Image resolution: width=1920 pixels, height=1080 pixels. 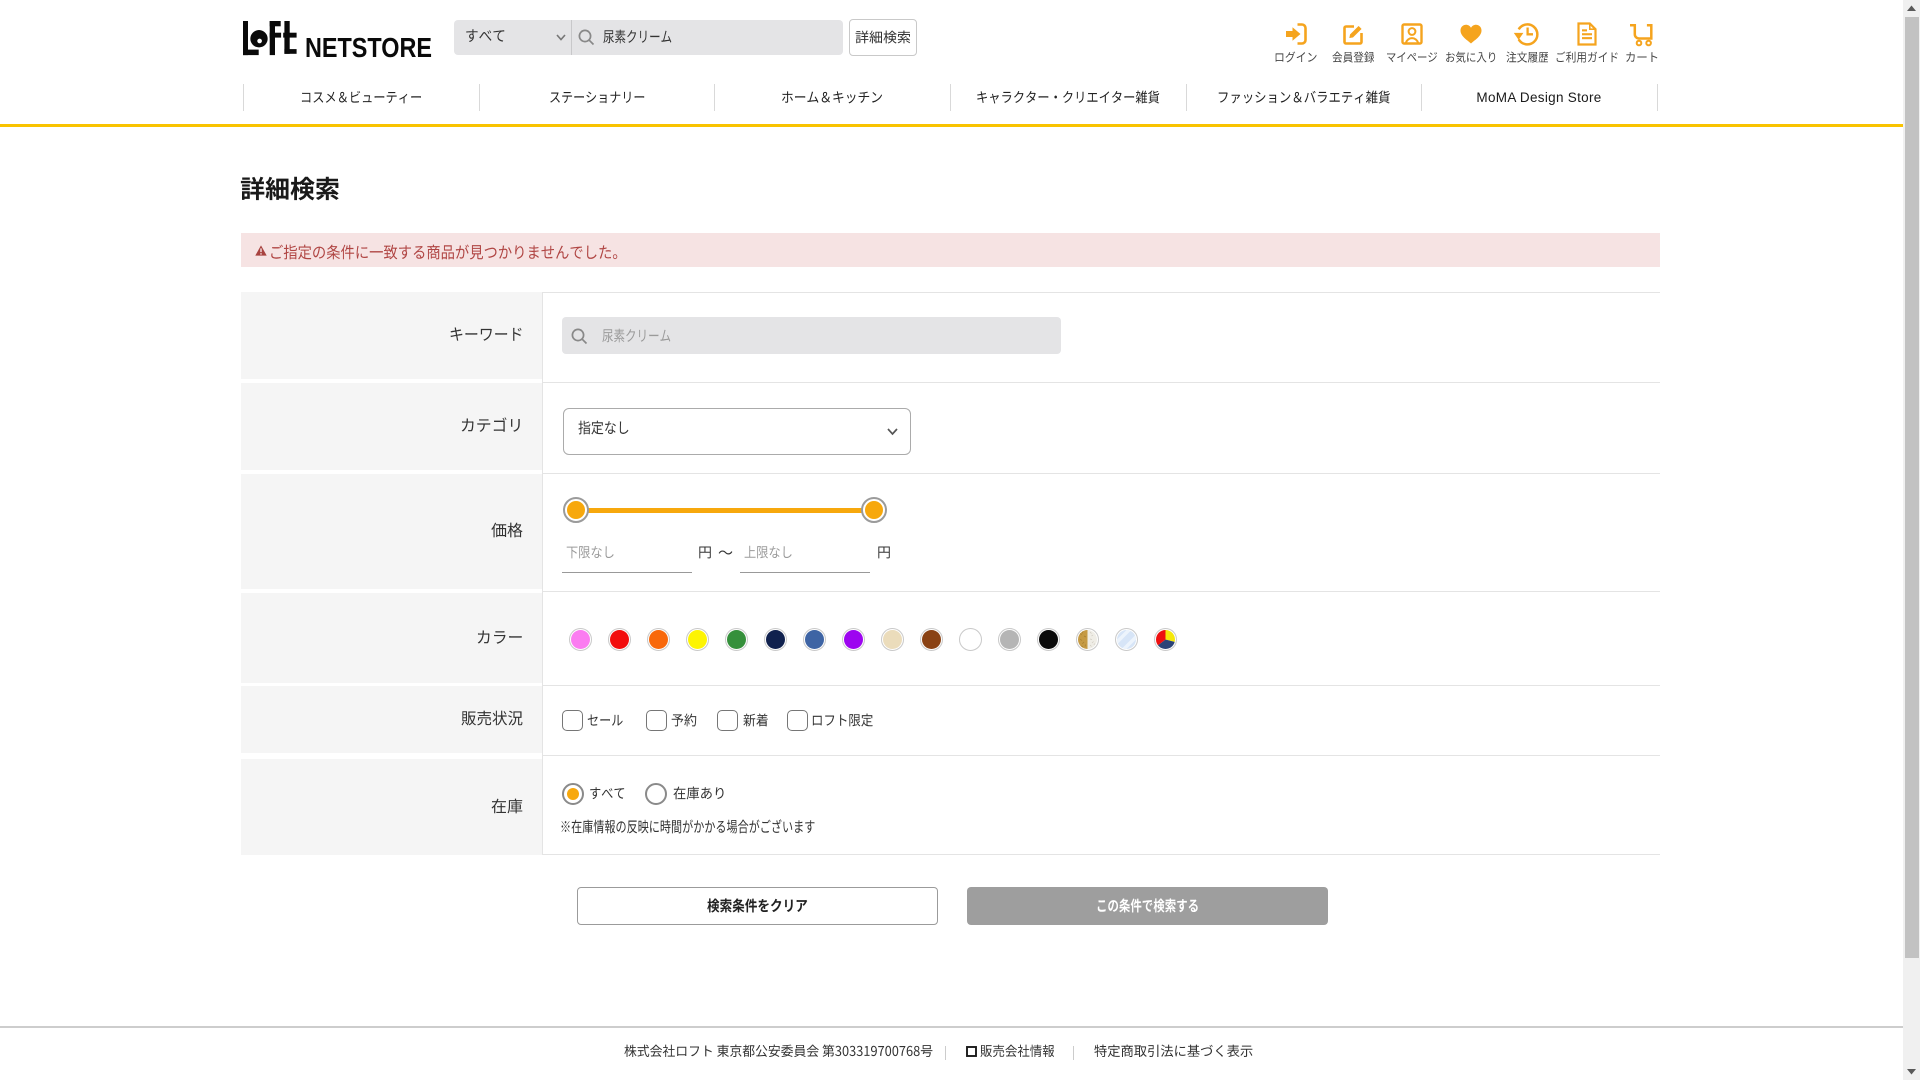 What do you see at coordinates (368, 46) in the screenshot?
I see `svg-text: NETSTORE` at bounding box center [368, 46].